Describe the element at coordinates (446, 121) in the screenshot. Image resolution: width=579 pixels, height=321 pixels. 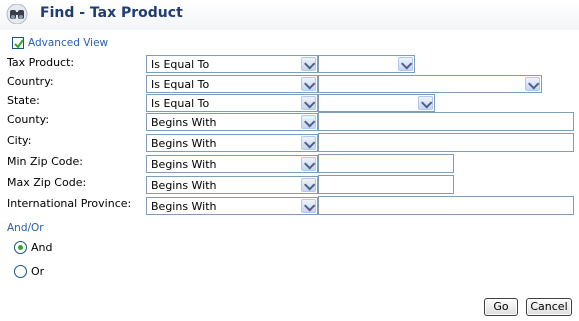
I see `county-input` at that location.